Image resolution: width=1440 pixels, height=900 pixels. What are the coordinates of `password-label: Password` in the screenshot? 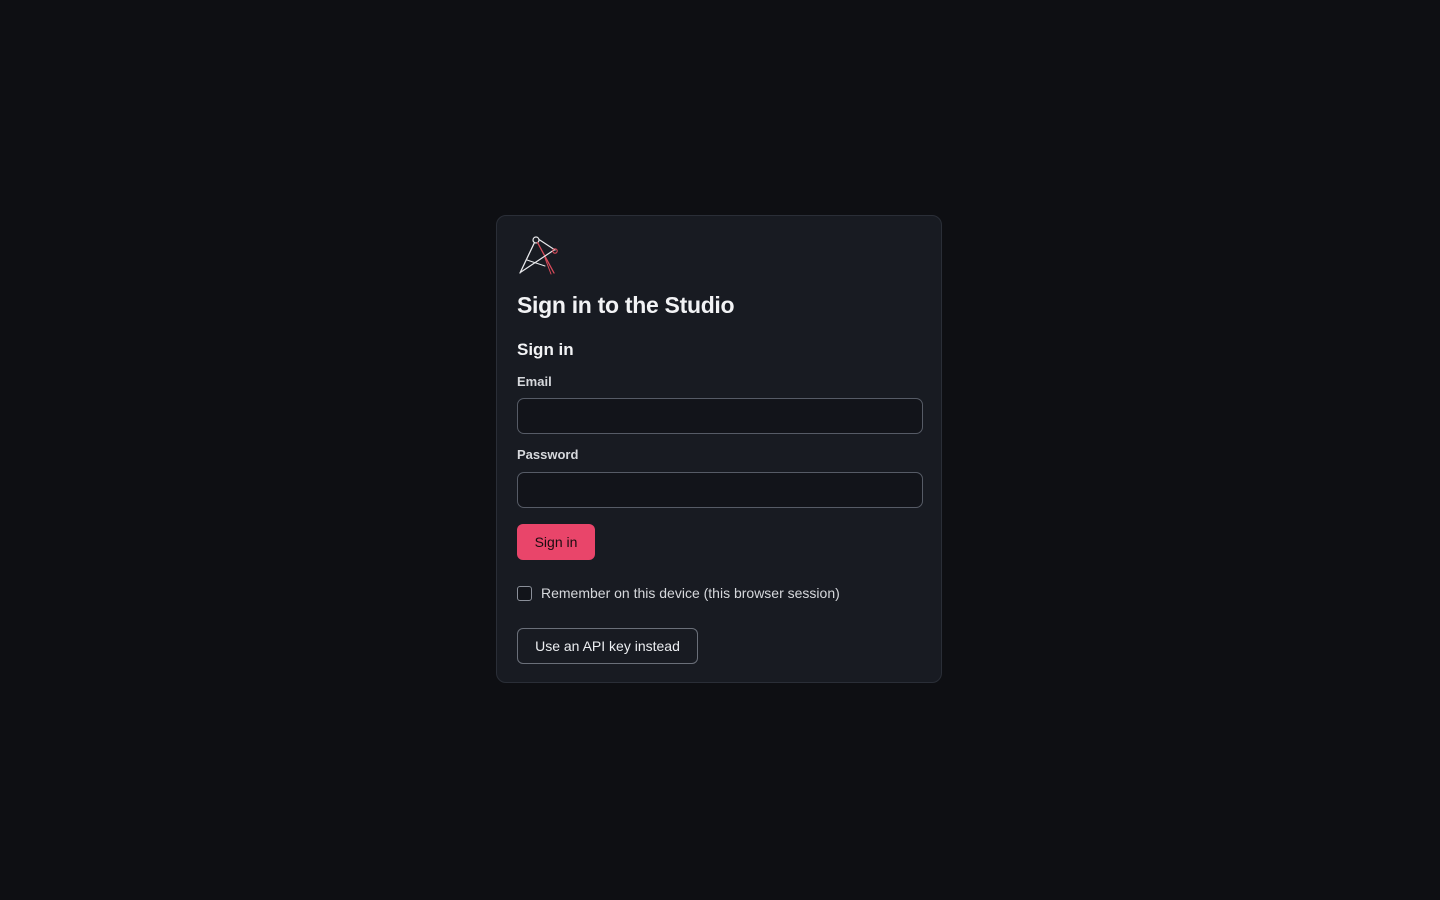 It's located at (548, 454).